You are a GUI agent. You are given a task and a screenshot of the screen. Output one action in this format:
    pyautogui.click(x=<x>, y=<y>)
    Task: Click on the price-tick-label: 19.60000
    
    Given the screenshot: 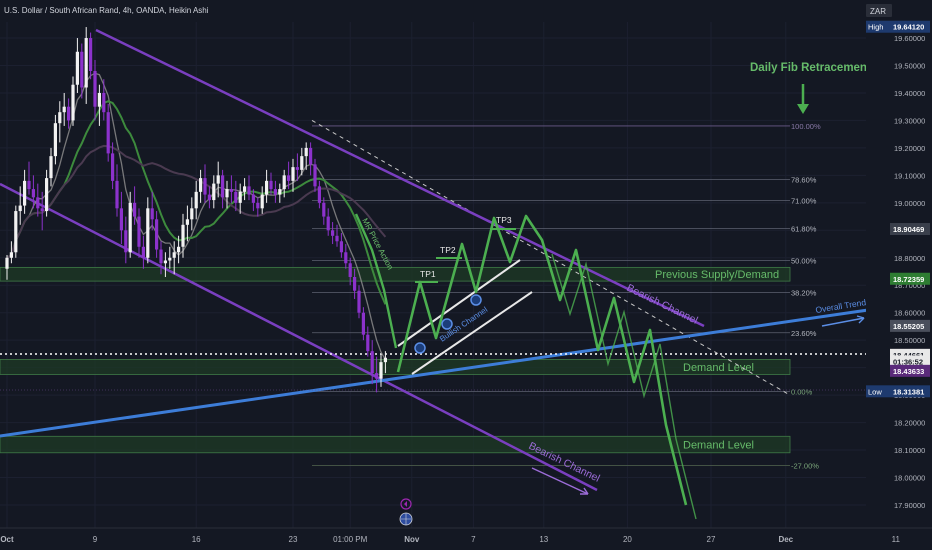 What is the action you would take?
    pyautogui.click(x=909, y=38)
    